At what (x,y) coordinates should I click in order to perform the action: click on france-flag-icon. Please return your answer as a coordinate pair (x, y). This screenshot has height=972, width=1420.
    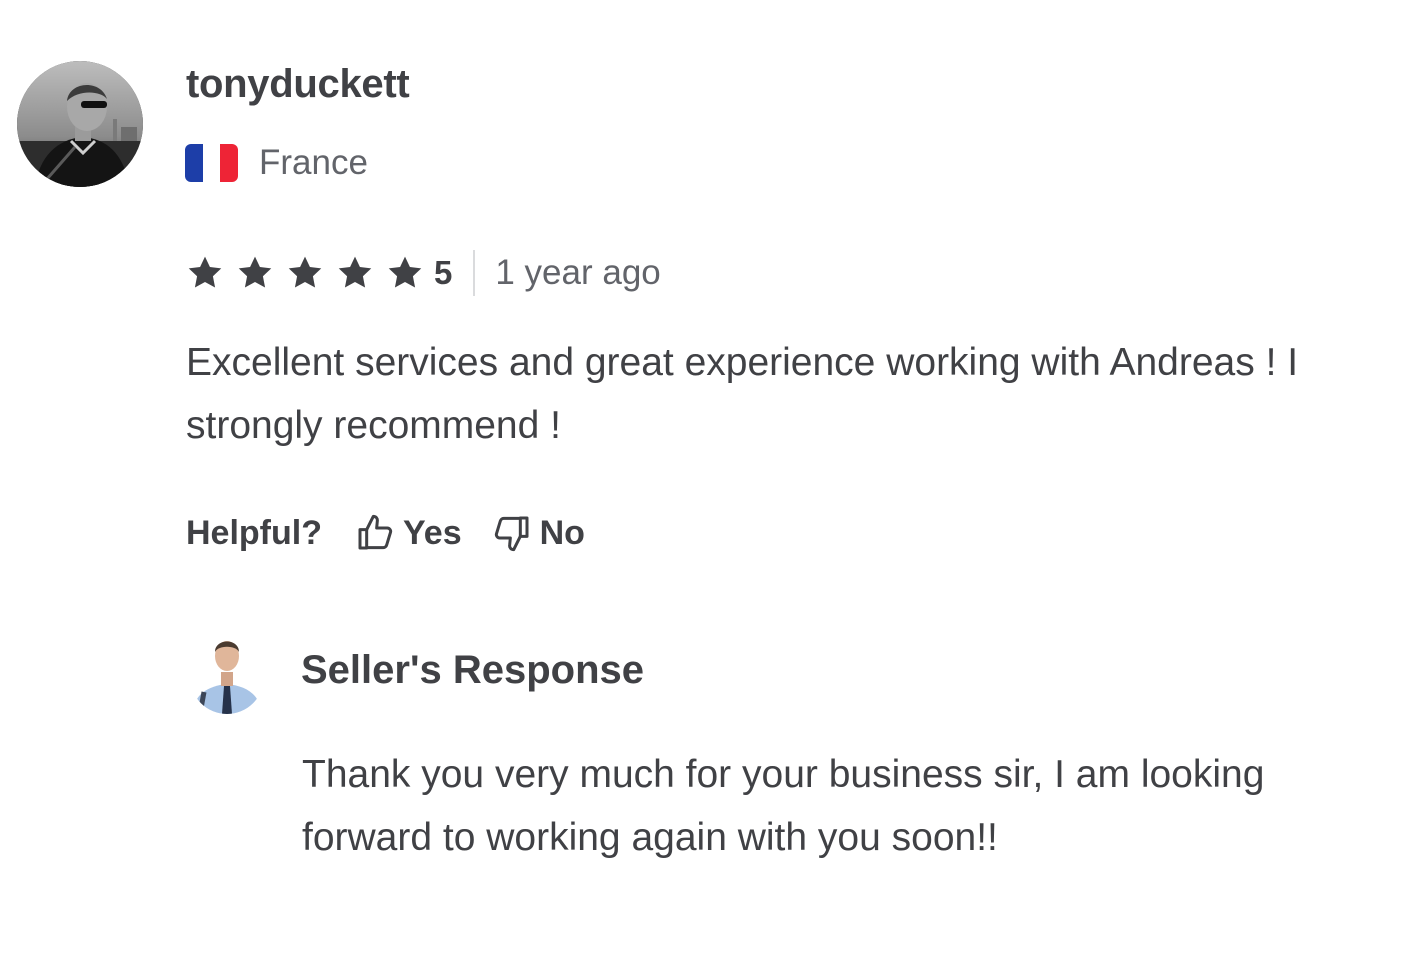
    Looking at the image, I should click on (211, 163).